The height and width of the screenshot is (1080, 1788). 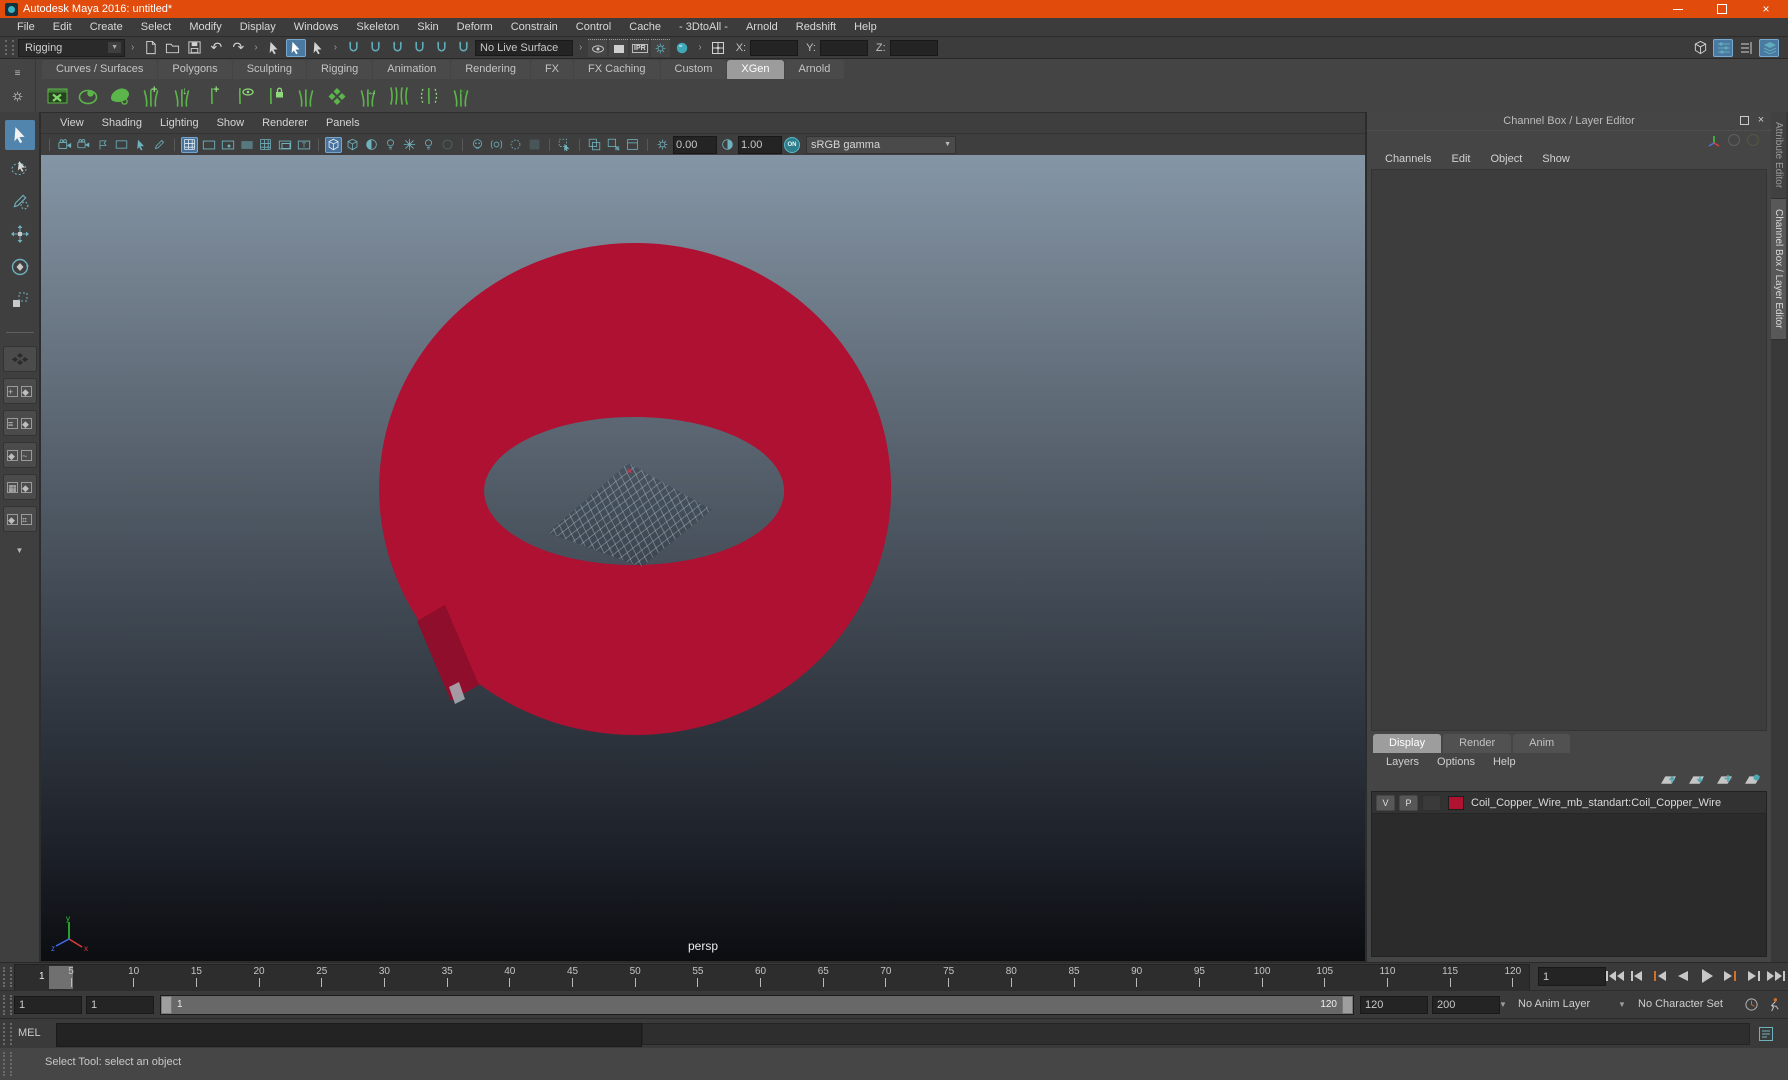 I want to click on selection-highlighting-icon, so click(x=564, y=145).